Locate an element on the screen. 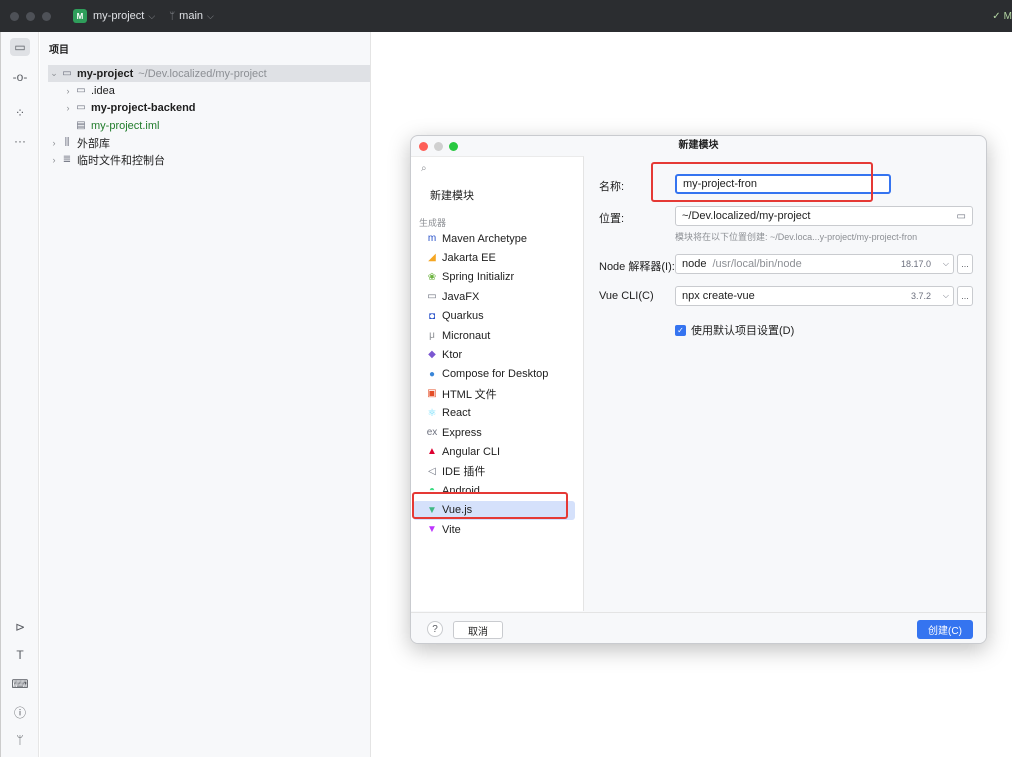 The width and height of the screenshot is (1012, 757). vue-cli-value: npx create-vue is located at coordinates (718, 296).